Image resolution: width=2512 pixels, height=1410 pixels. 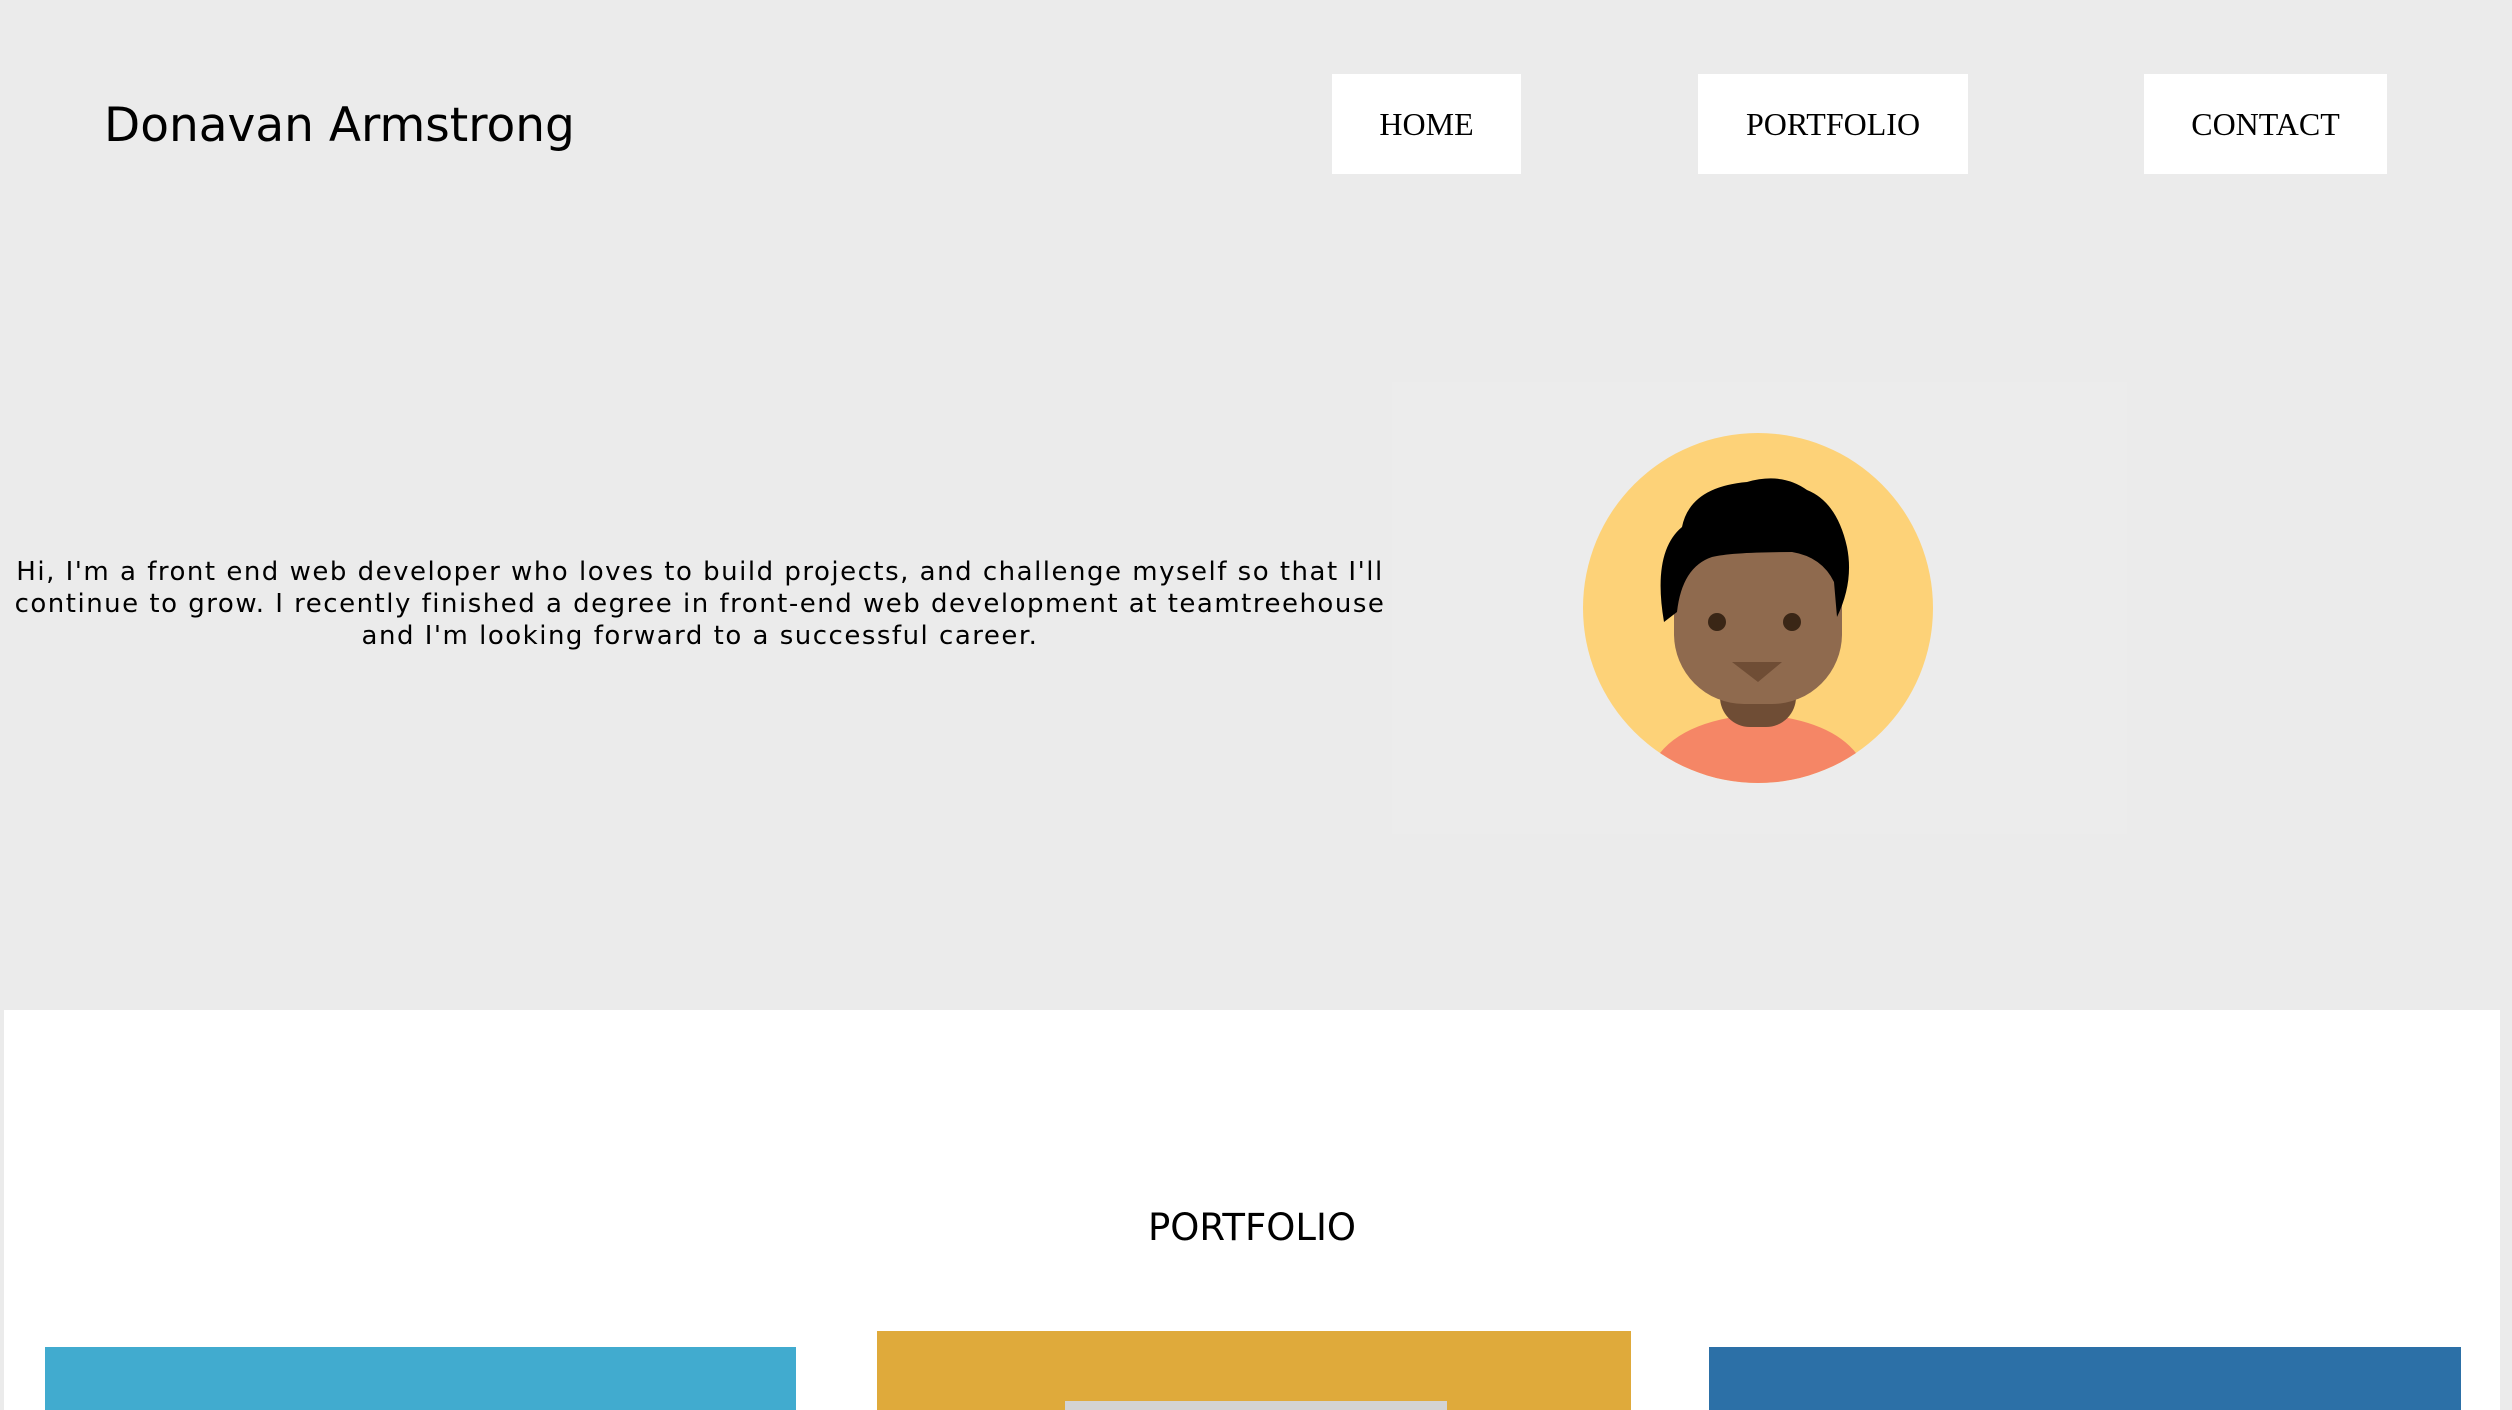 I want to click on nav-contact-button: CONTACT, so click(x=2265, y=124).